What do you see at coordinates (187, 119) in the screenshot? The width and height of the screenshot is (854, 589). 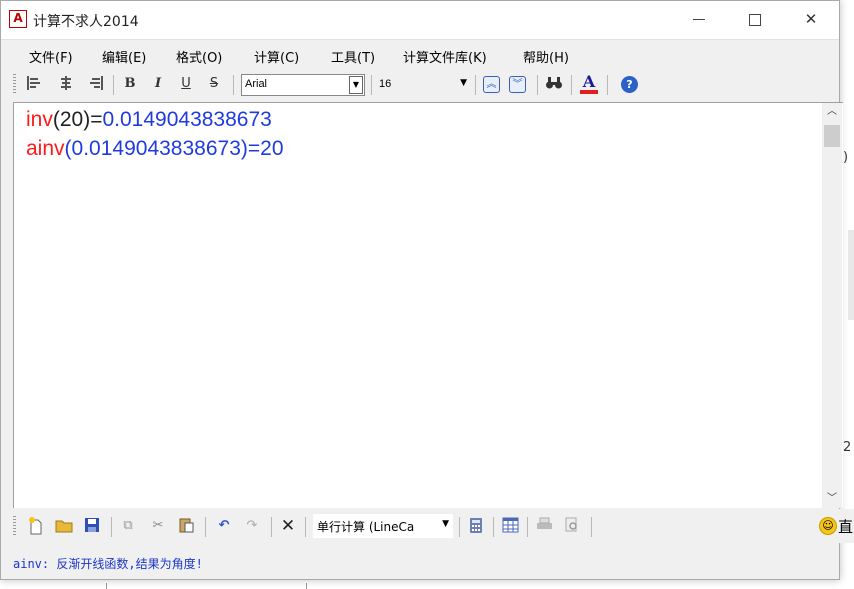 I see `result-value: 0.0149043838673` at bounding box center [187, 119].